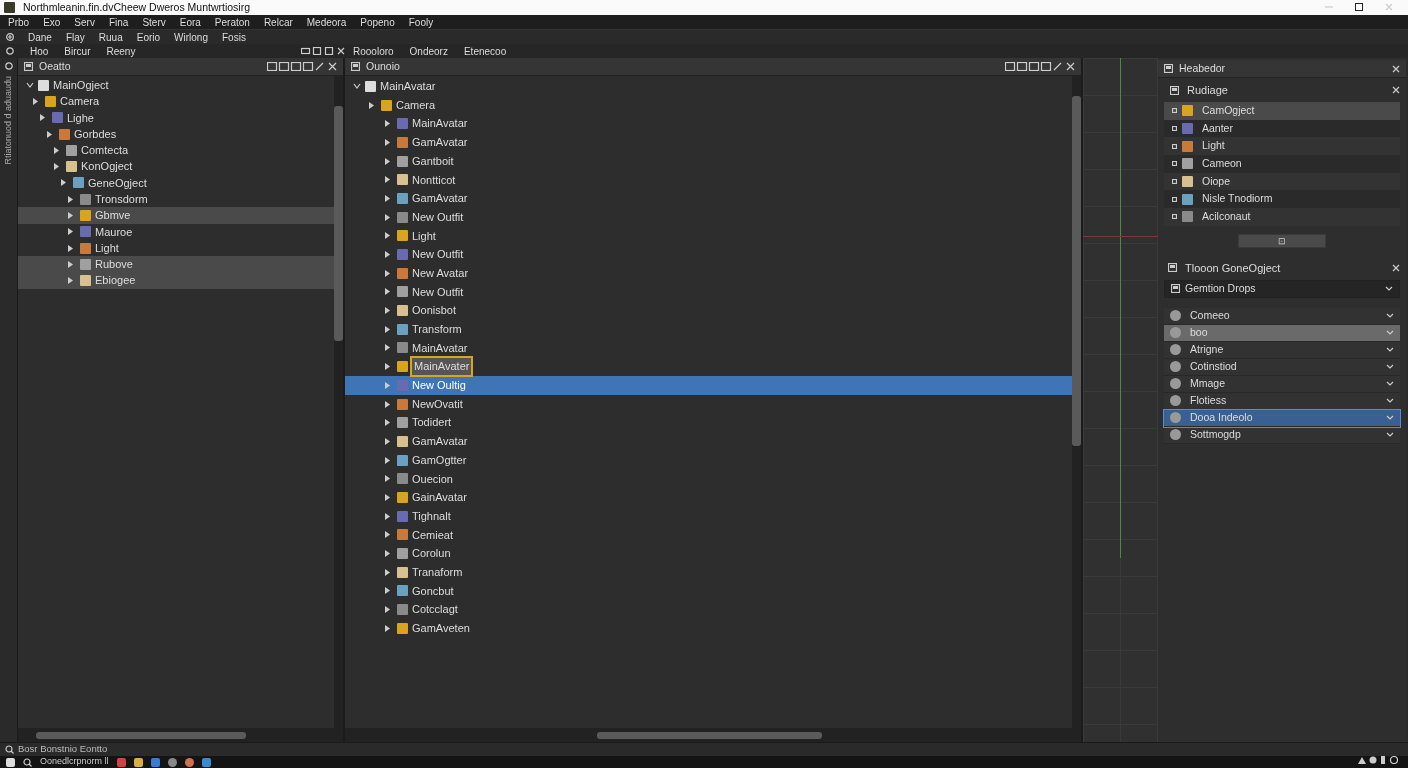 This screenshot has width=1408, height=768. What do you see at coordinates (377, 22) in the screenshot?
I see `menu-item: Popeno` at bounding box center [377, 22].